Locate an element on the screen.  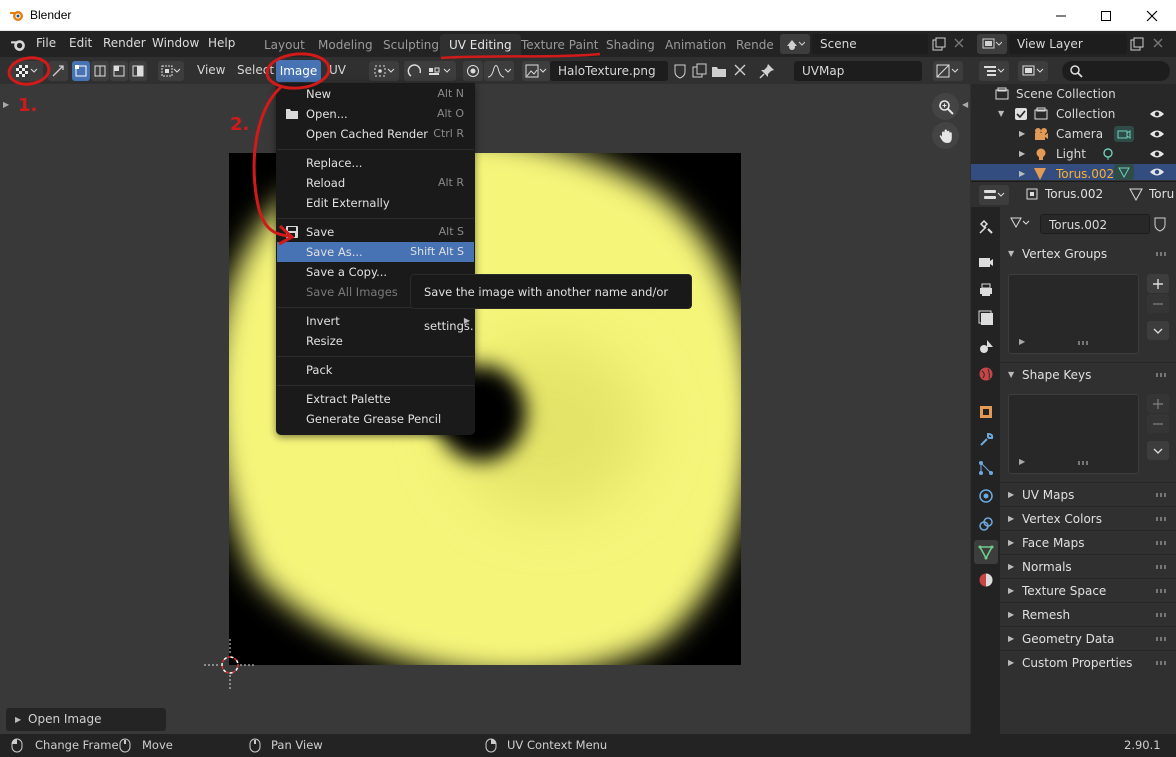
panel-geometry-data: ▶ Geometry Data is located at coordinates (1088, 638).